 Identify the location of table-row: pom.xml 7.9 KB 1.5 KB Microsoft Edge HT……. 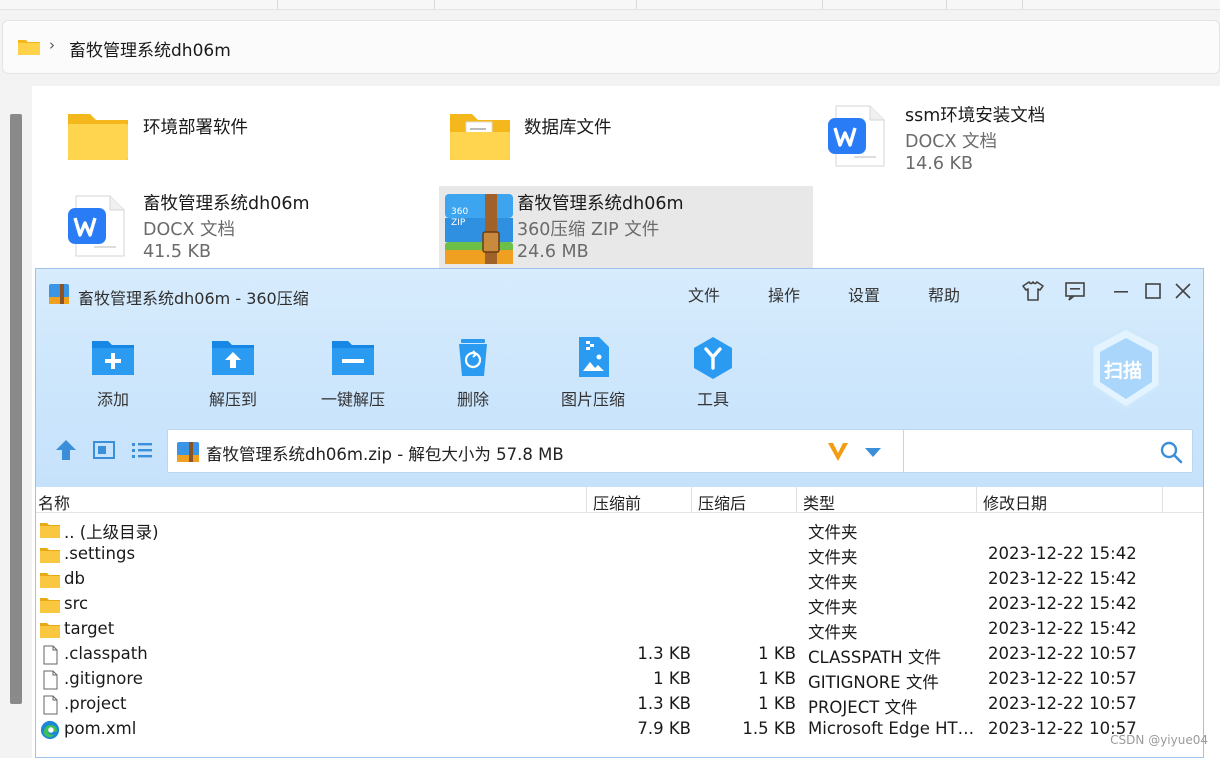
(619, 729).